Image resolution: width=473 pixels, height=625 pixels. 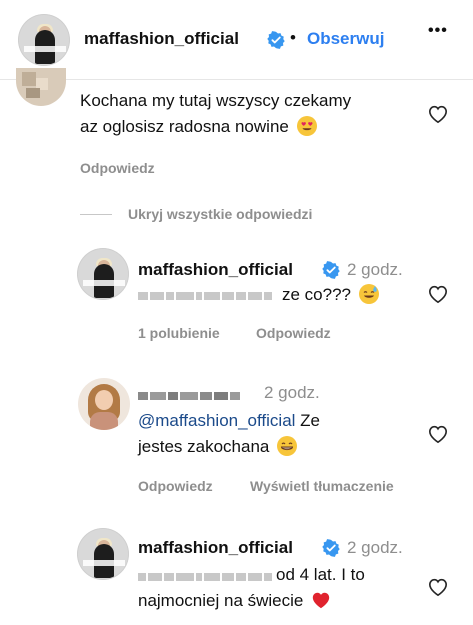 I want to click on replies-divider, so click(x=96, y=214).